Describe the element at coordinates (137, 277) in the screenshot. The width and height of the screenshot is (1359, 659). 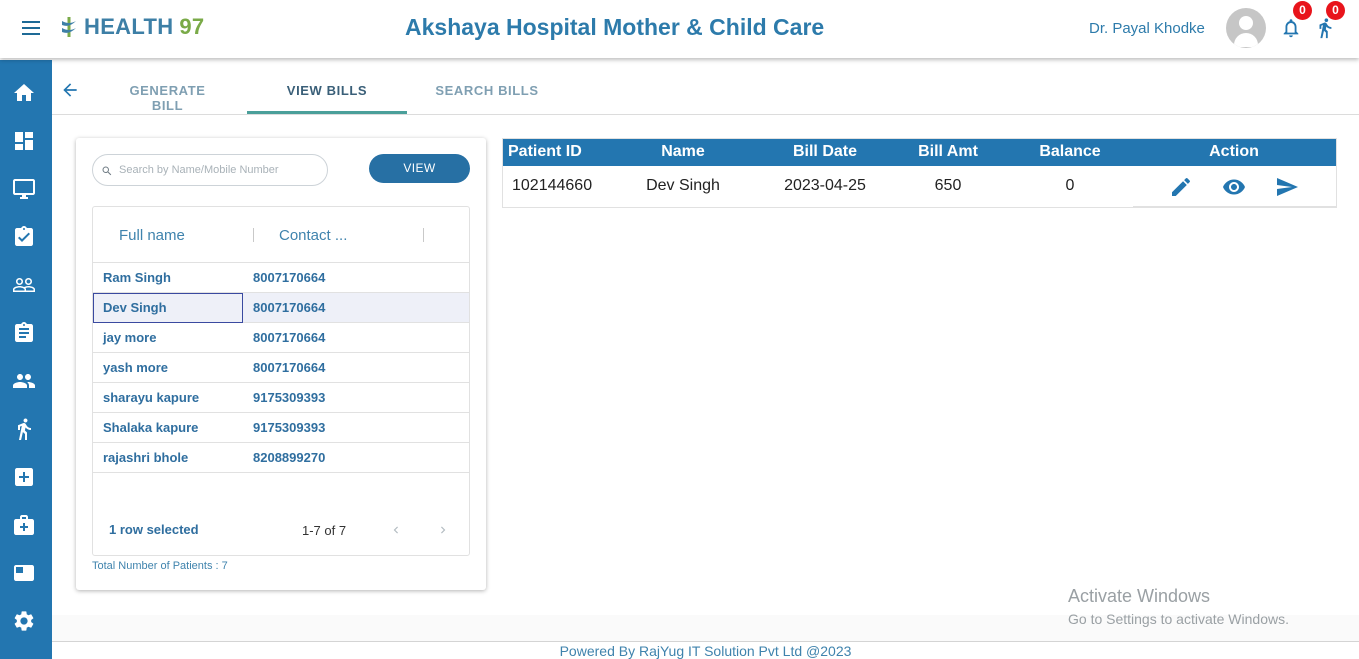
I see `patient-name: Ram Singh` at that location.